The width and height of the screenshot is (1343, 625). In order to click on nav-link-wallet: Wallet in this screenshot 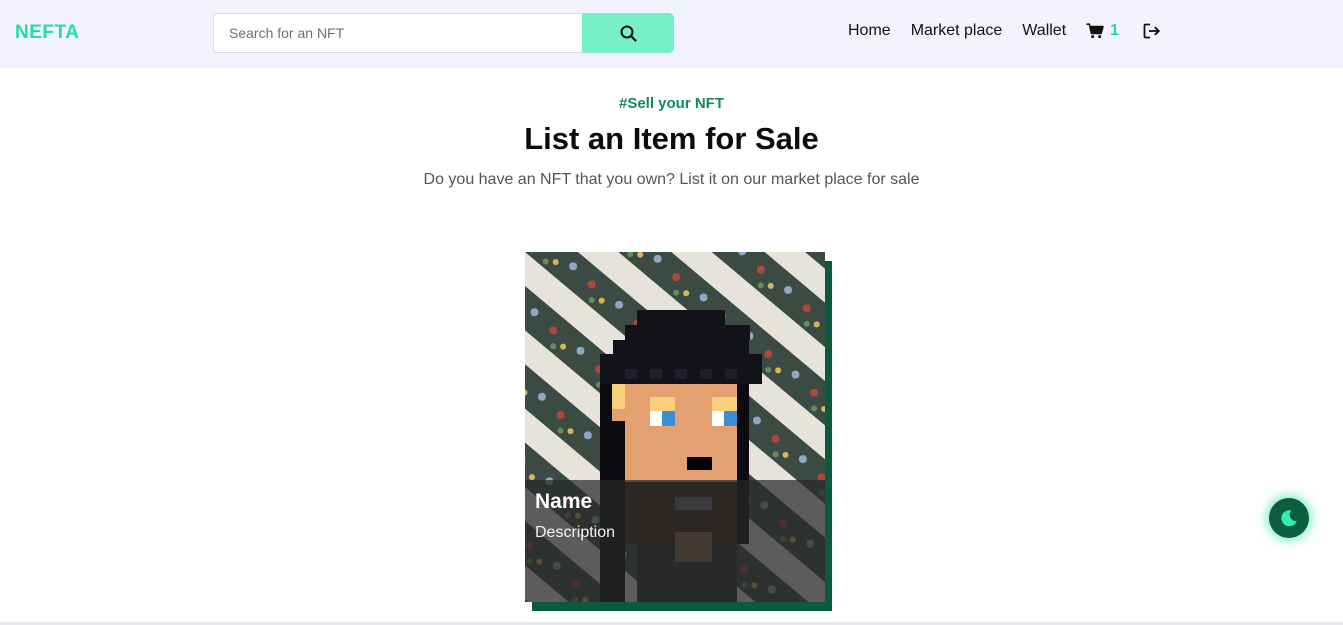, I will do `click(1044, 31)`.